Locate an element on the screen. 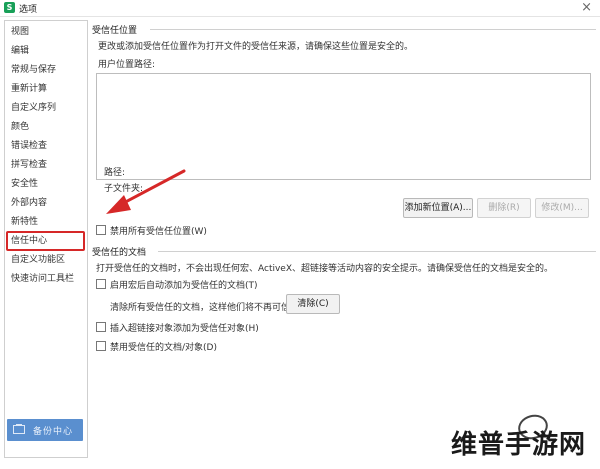  sidebar-item-trust-center: 信任中心 is located at coordinates (45, 241).